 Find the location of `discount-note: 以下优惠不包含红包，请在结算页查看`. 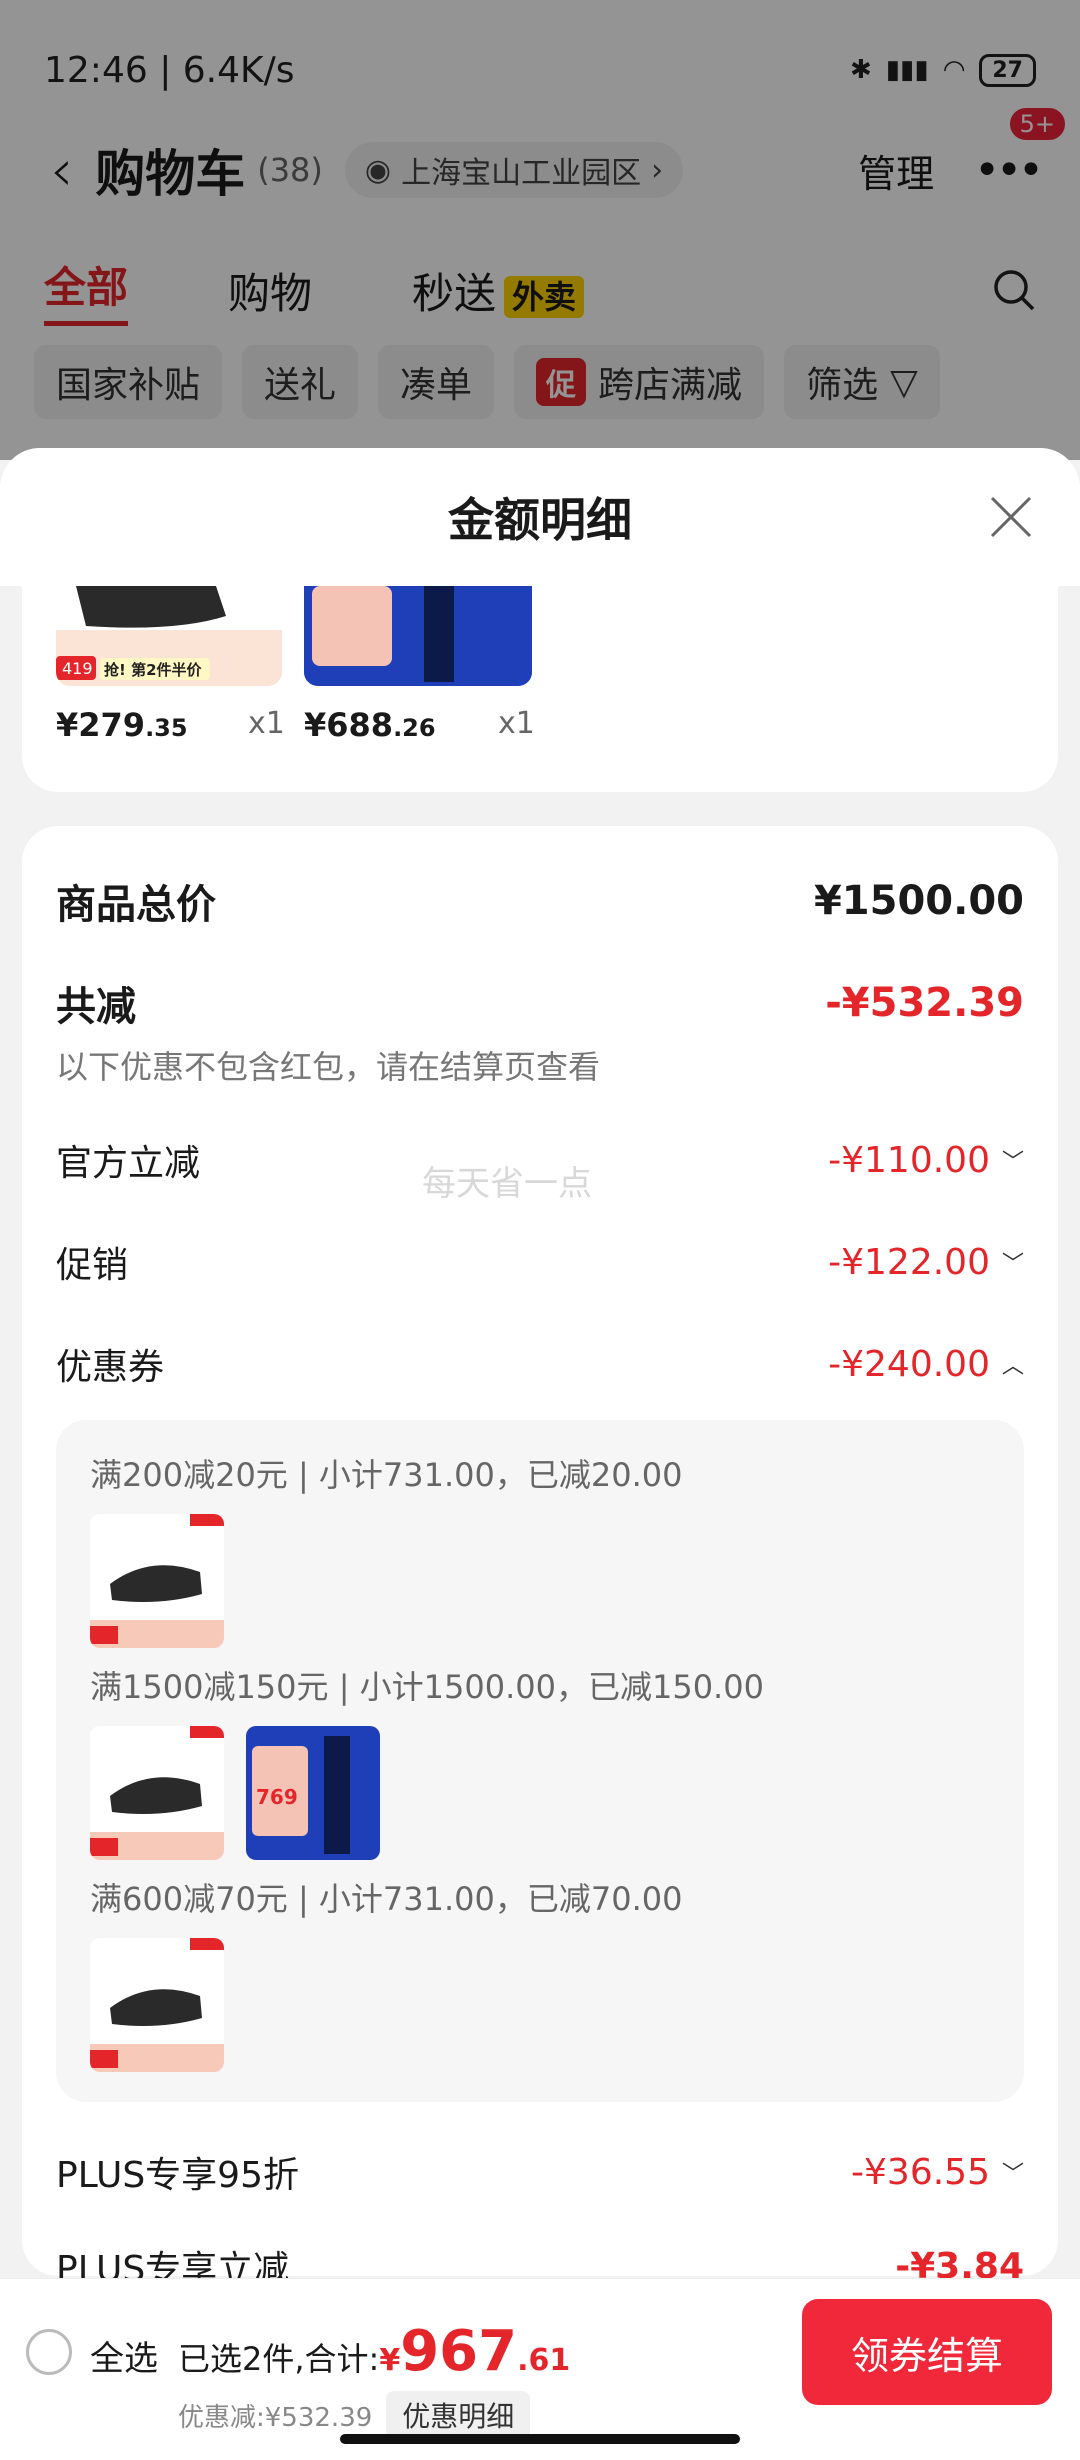

discount-note: 以下优惠不包含红包，请在结算页查看 is located at coordinates (328, 1067).